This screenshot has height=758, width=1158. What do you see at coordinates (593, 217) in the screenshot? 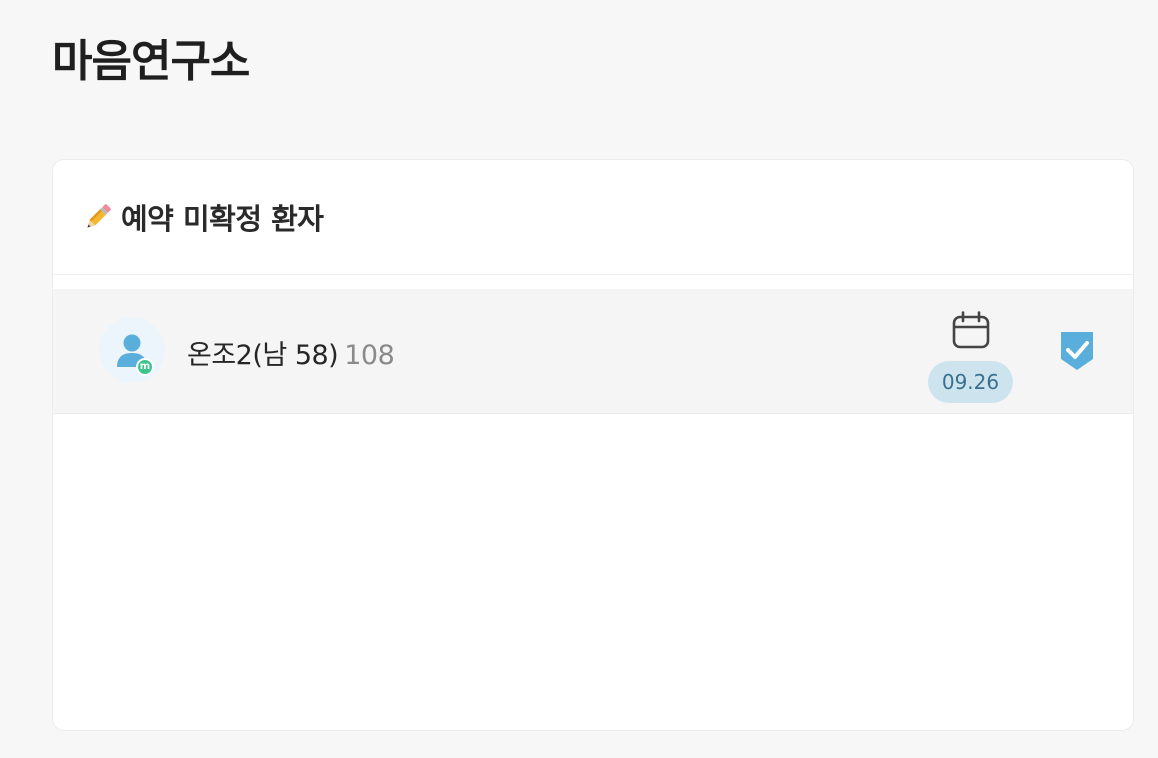
I see `card-header: 예약 미확정 환자` at bounding box center [593, 217].